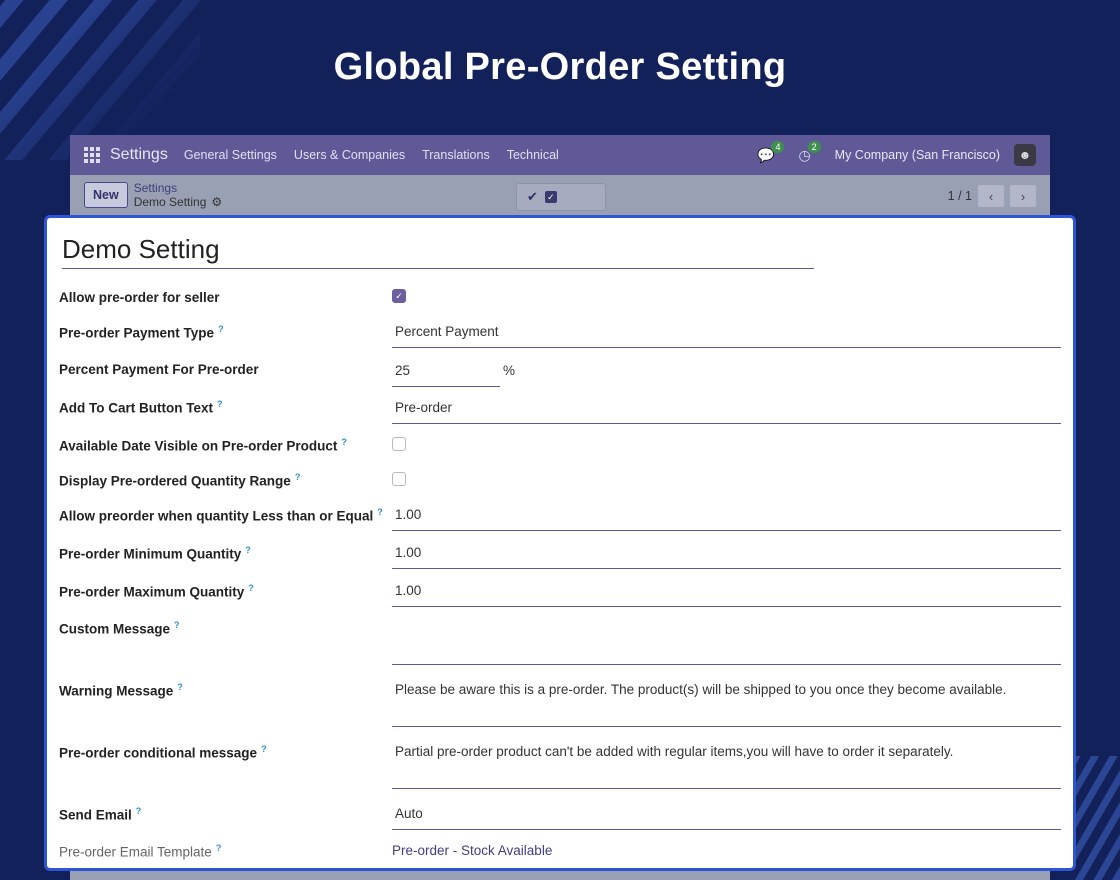 Image resolution: width=1120 pixels, height=880 pixels. I want to click on label-allow-preorder-seller: Allow pre-order for seller, so click(139, 297).